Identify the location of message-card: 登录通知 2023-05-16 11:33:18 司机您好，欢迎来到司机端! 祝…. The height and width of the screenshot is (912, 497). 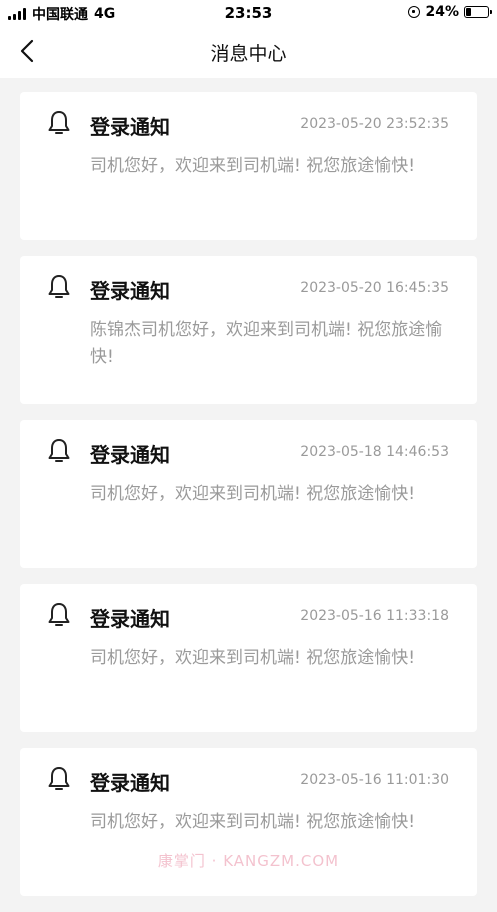
(248, 658).